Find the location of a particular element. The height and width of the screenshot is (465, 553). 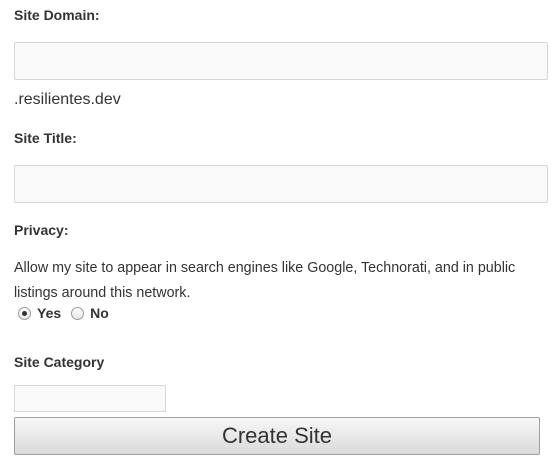

create-site-button: Create Site is located at coordinates (277, 436).